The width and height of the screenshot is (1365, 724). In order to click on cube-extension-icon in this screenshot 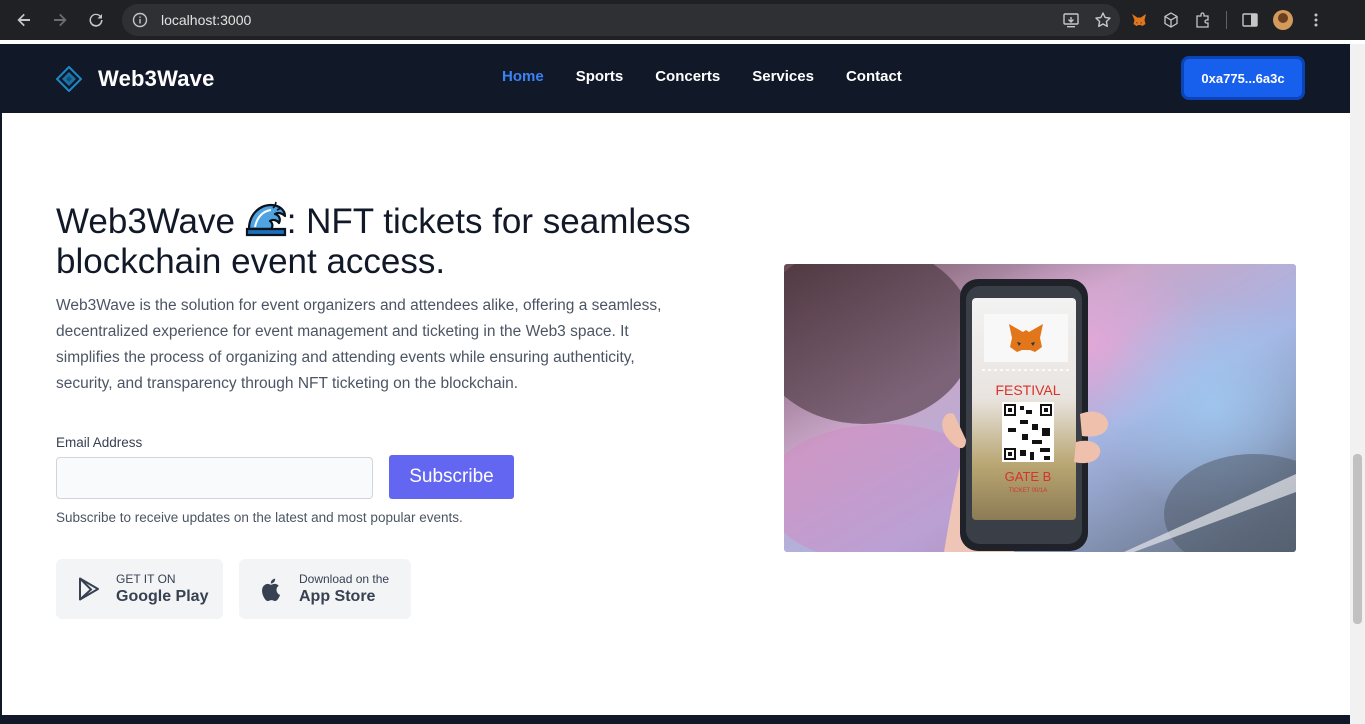, I will do `click(1171, 20)`.